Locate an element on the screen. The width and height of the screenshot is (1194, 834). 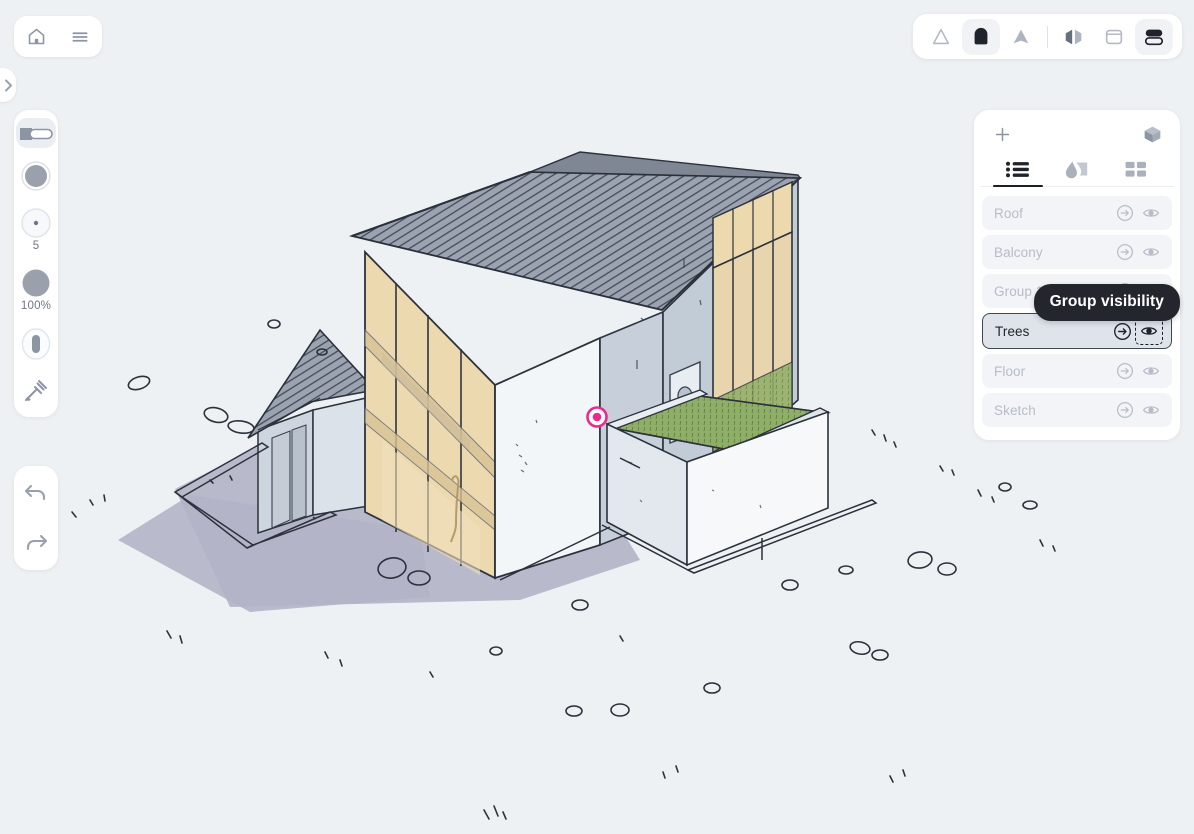
color-swatch-button is located at coordinates (36, 175).